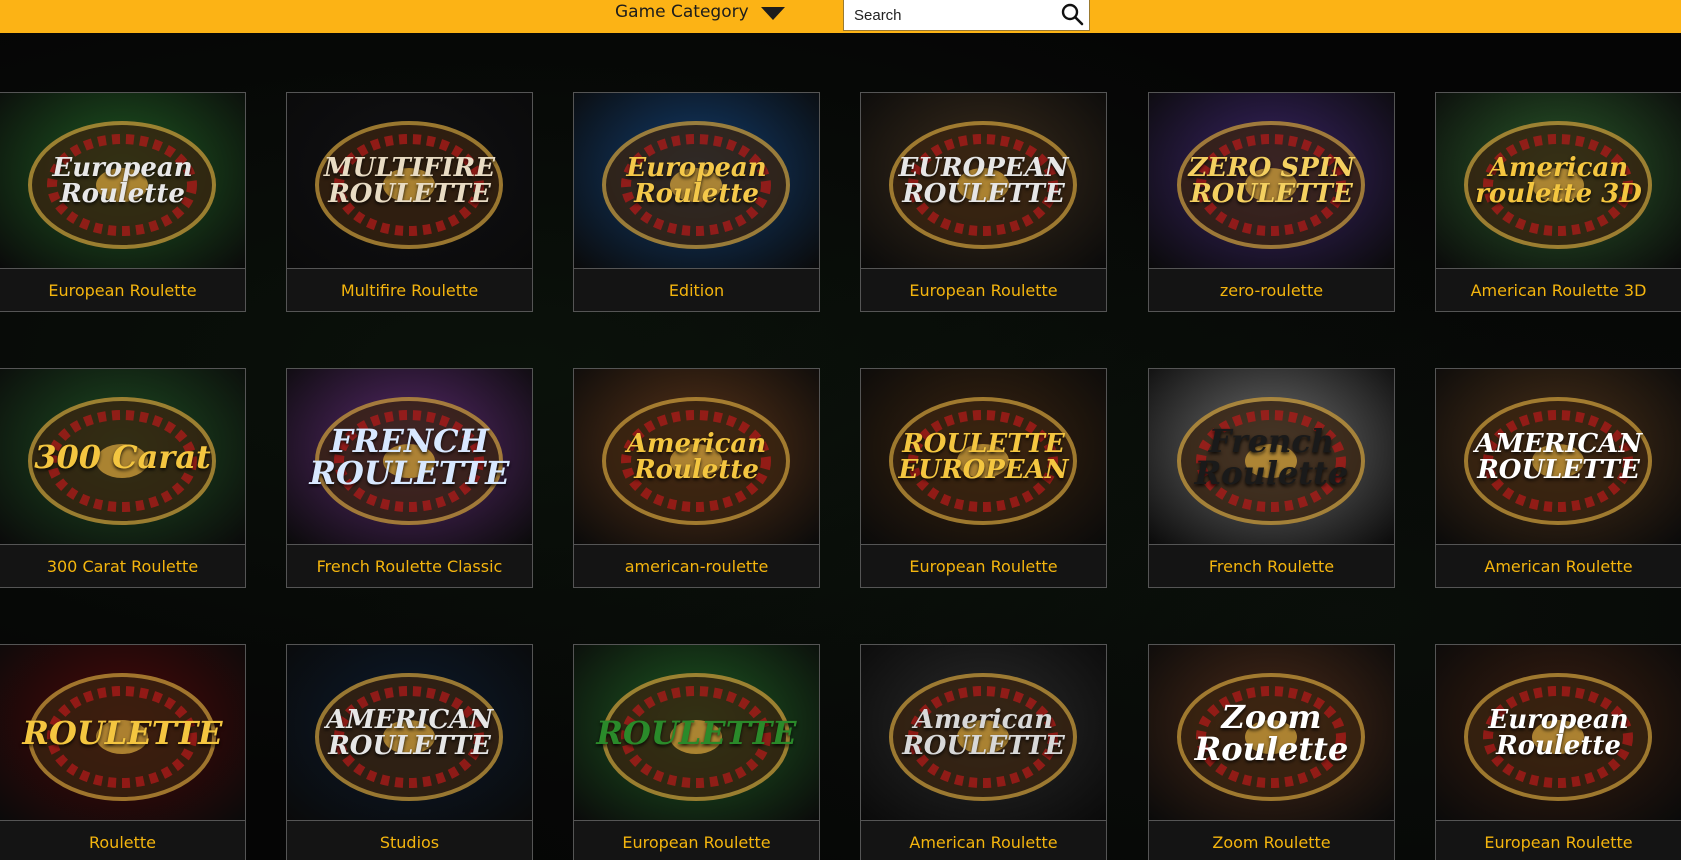  Describe the element at coordinates (772, 13) in the screenshot. I see `chevron-down-icon` at that location.